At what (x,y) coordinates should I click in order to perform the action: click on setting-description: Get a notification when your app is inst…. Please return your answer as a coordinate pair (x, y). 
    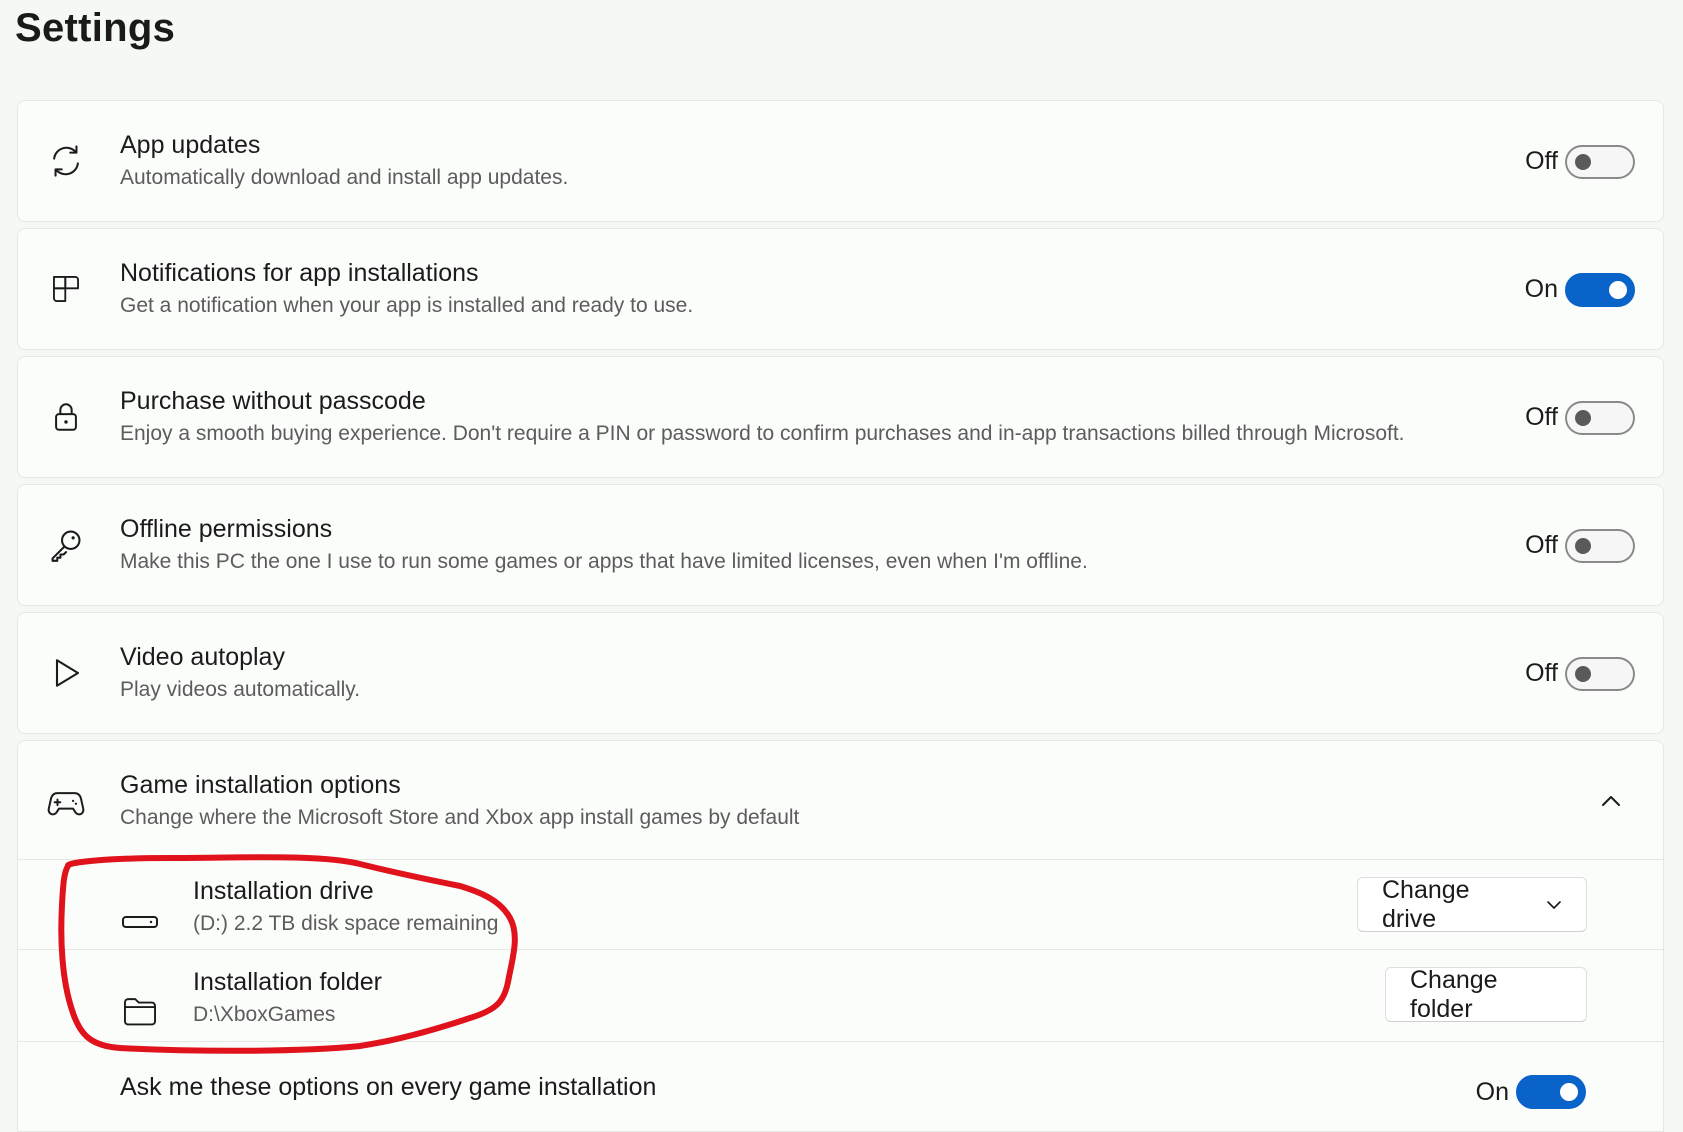
    Looking at the image, I should click on (407, 305).